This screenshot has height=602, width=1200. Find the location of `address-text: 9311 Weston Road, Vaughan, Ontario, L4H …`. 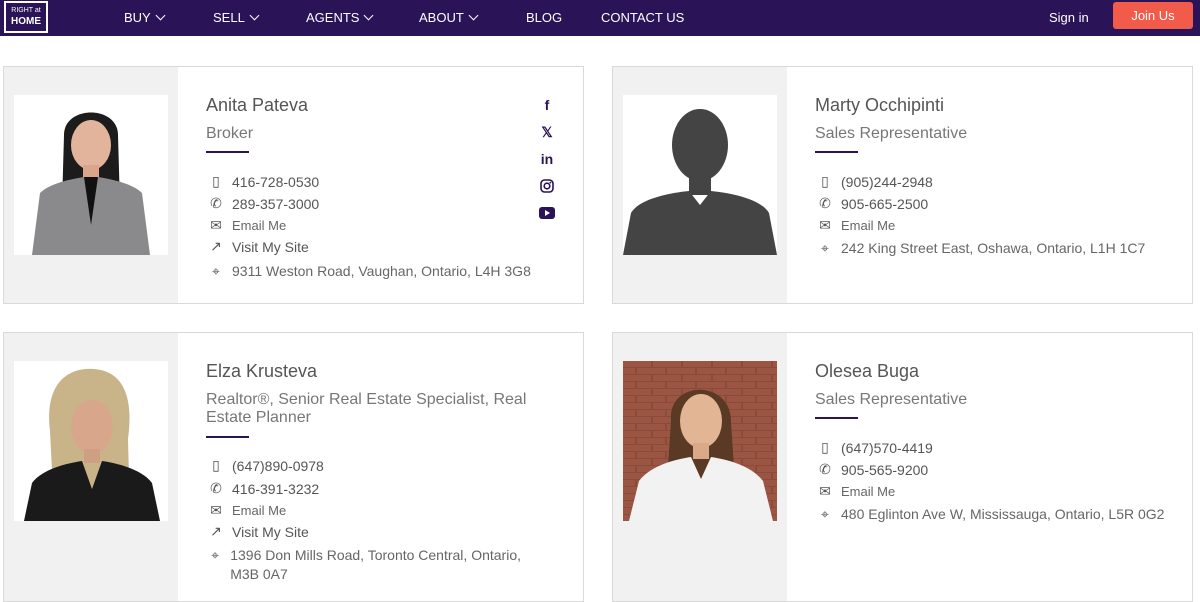

address-text: 9311 Weston Road, Vaughan, Ontario, L4H … is located at coordinates (381, 271).